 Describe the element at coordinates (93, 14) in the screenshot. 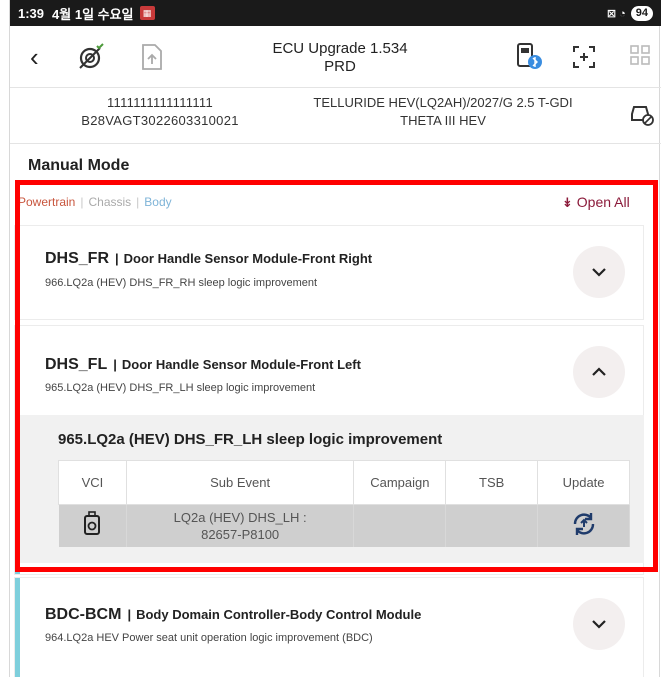

I see `status-date: 4월 1일 수요일` at that location.